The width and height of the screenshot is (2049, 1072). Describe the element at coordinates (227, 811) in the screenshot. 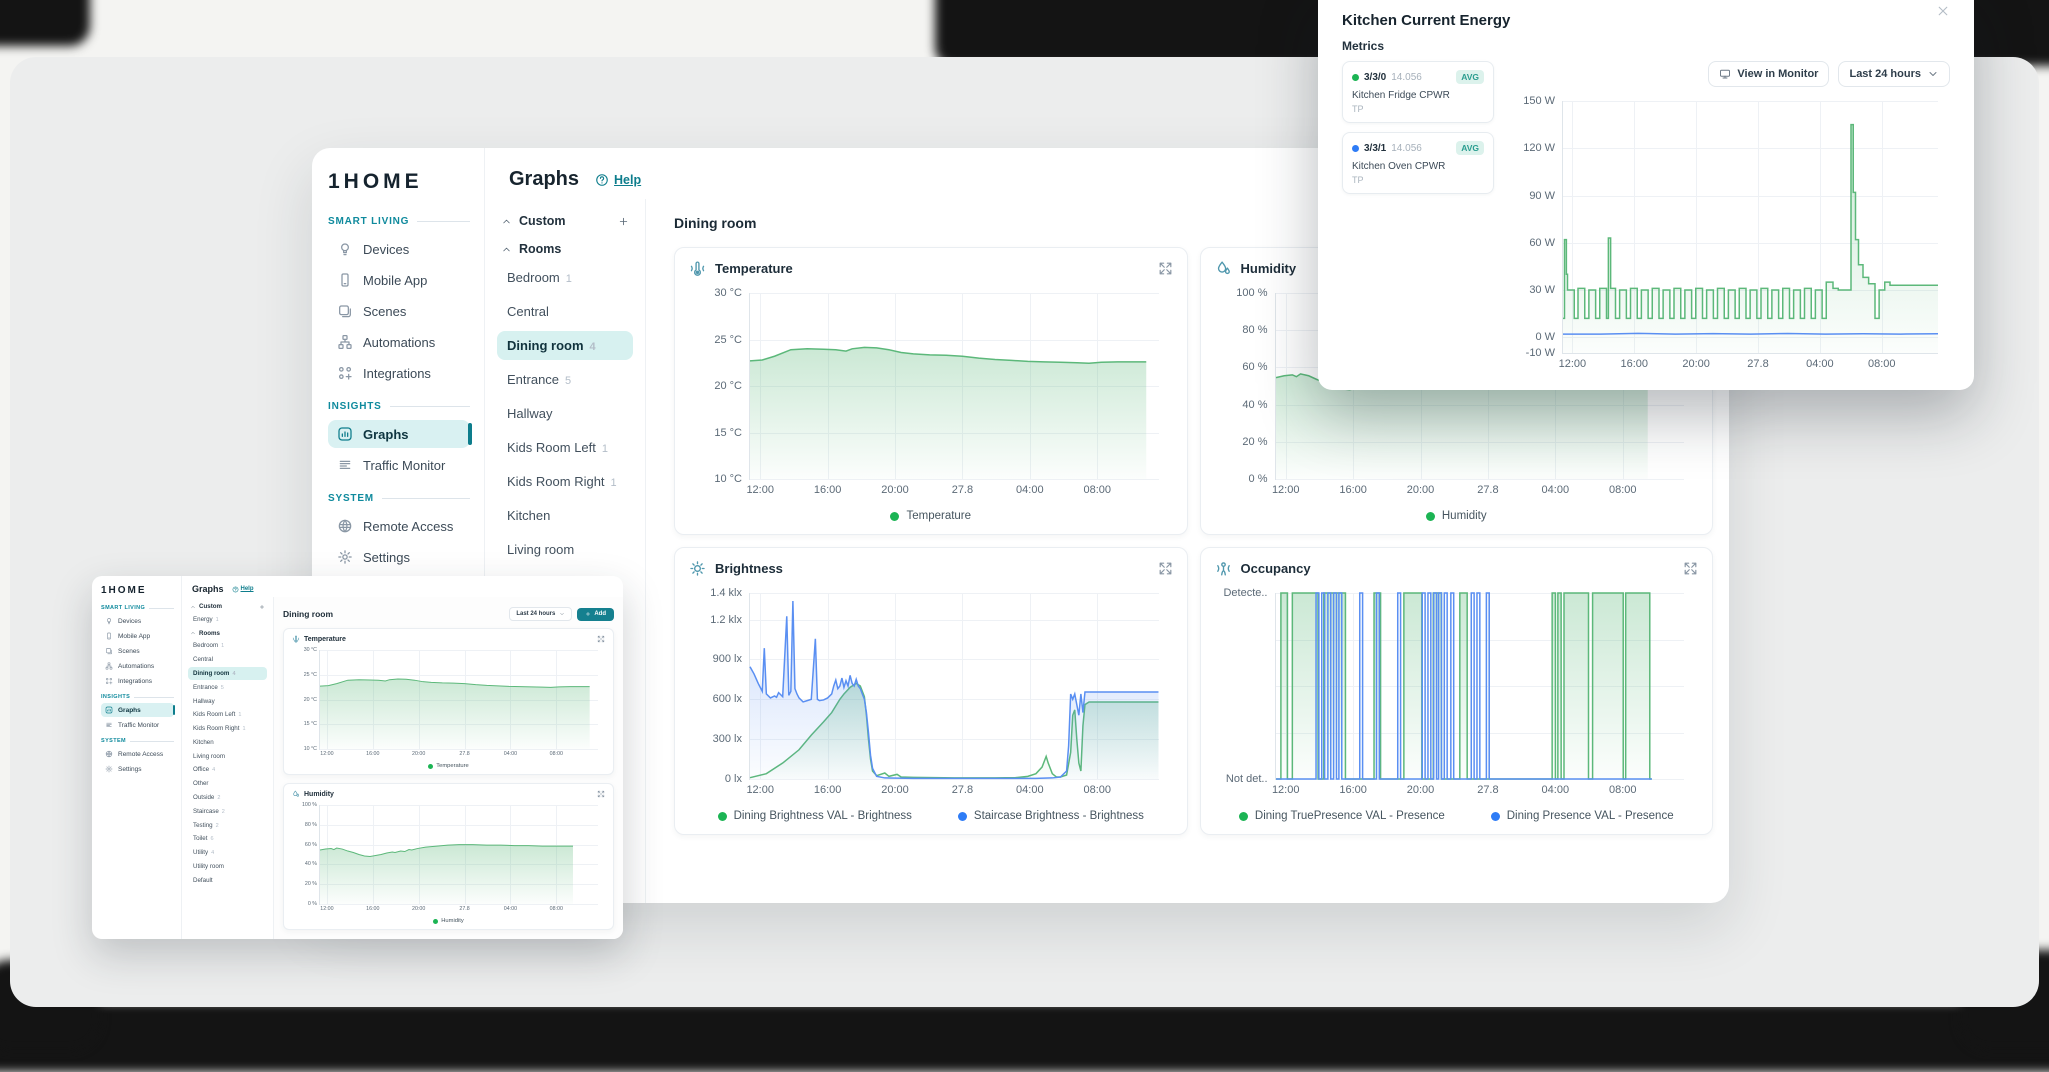

I see `room-item: Staircase 2` at that location.